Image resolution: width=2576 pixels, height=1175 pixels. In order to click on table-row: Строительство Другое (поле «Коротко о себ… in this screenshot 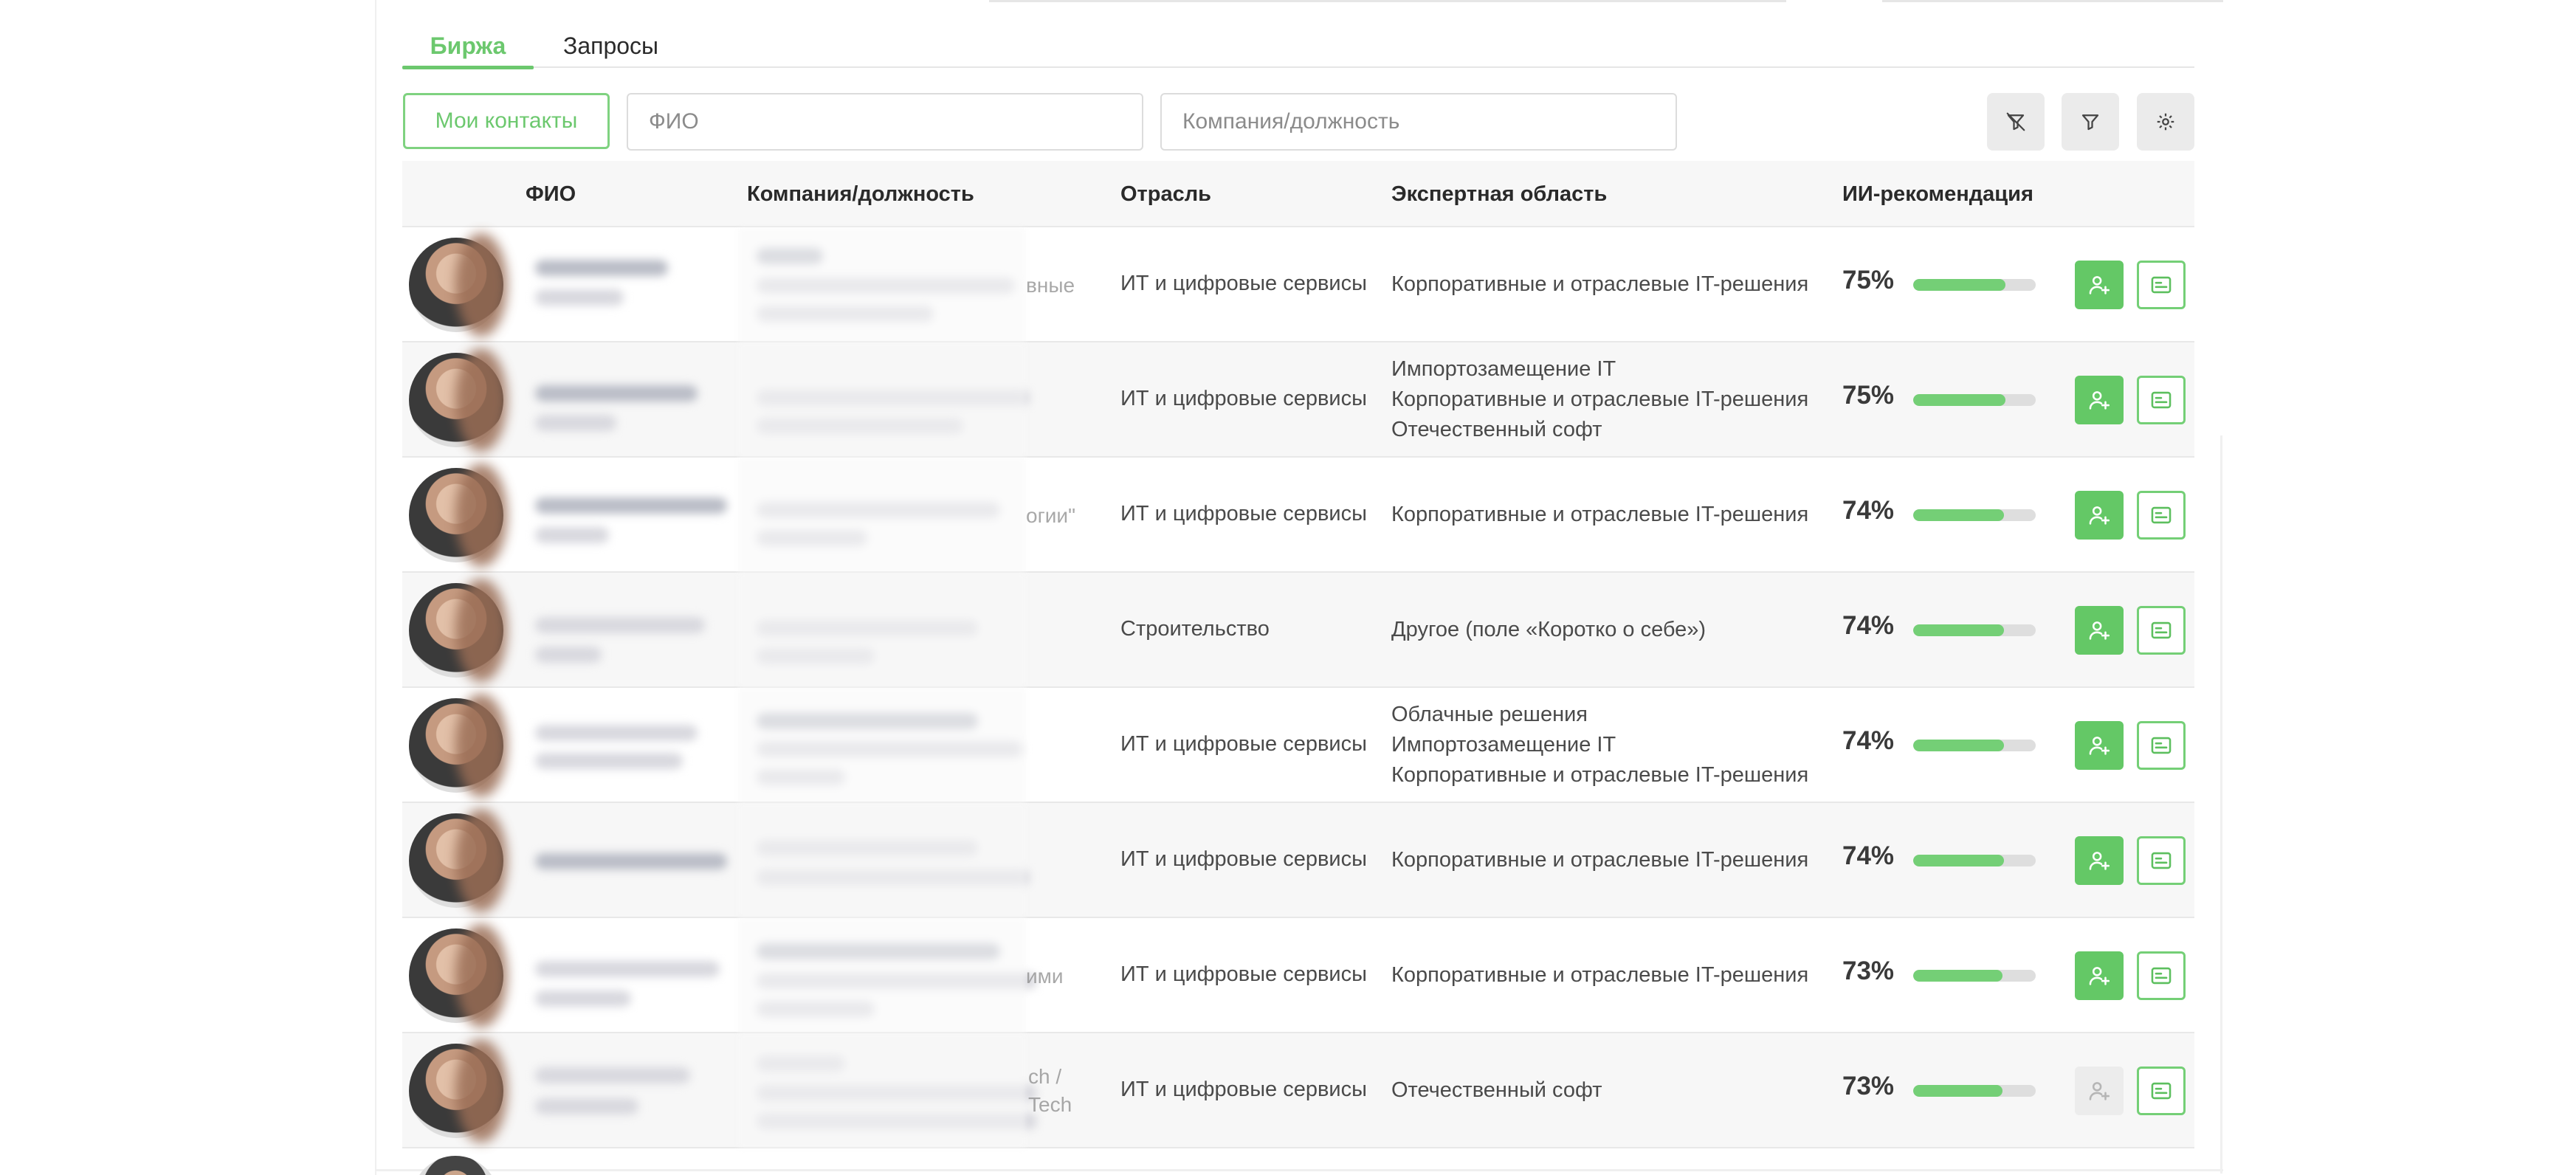, I will do `click(1298, 630)`.